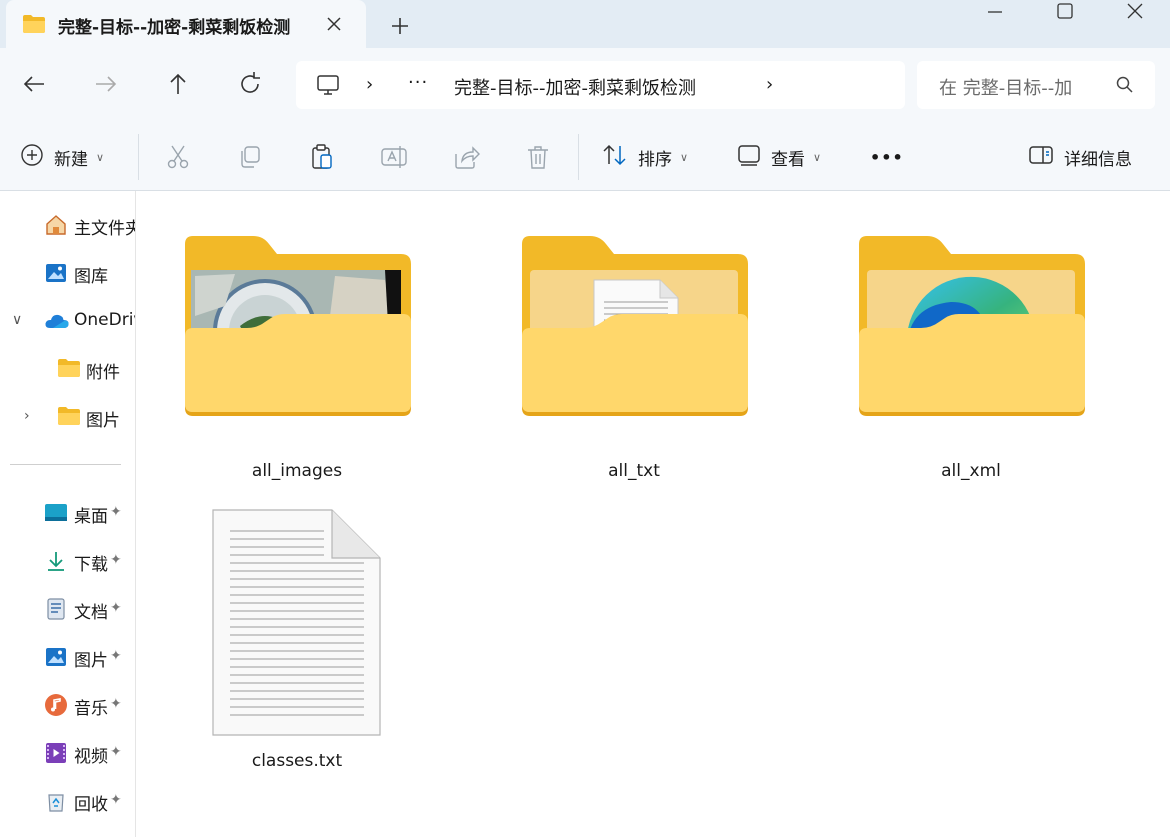 This screenshot has width=1170, height=837. I want to click on file-item: all_xml, so click(971, 361).